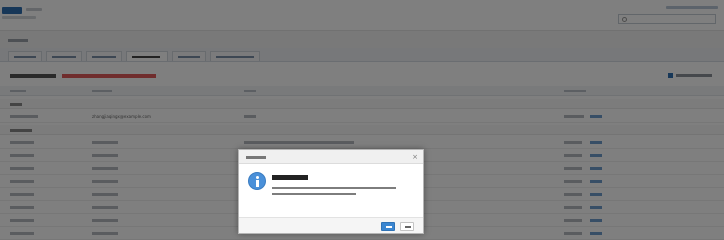 Image resolution: width=724 pixels, height=240 pixels. What do you see at coordinates (331, 225) in the screenshot?
I see `dialog-footer` at bounding box center [331, 225].